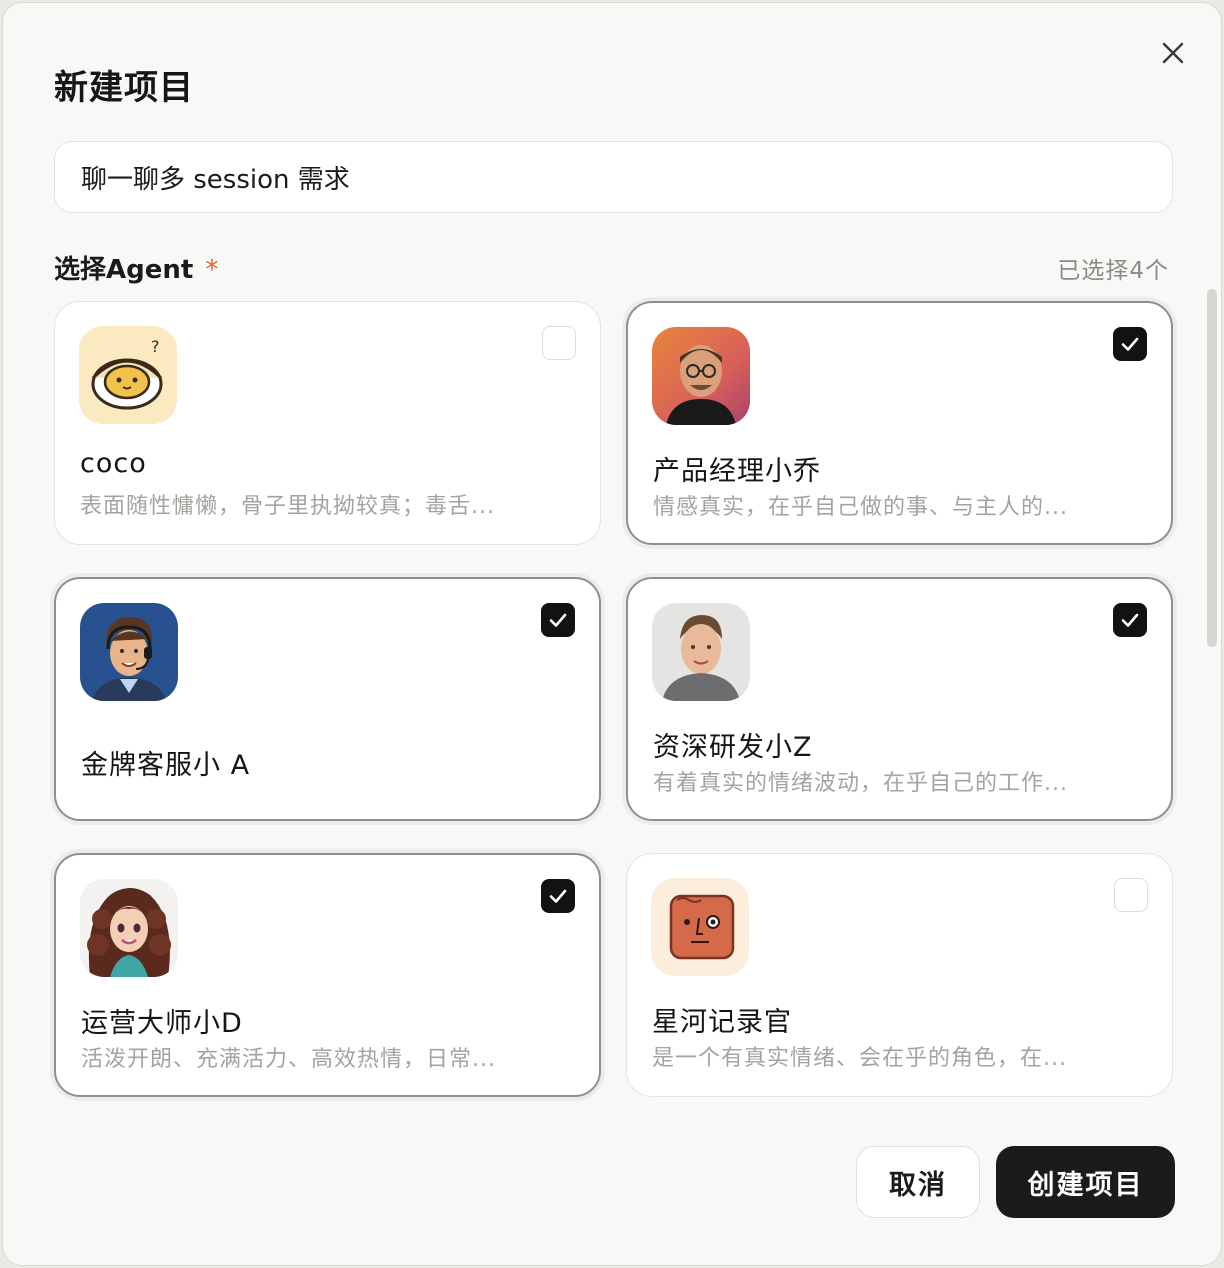  Describe the element at coordinates (327, 699) in the screenshot. I see `agent-card-customer-service: 金牌客服小 A` at that location.